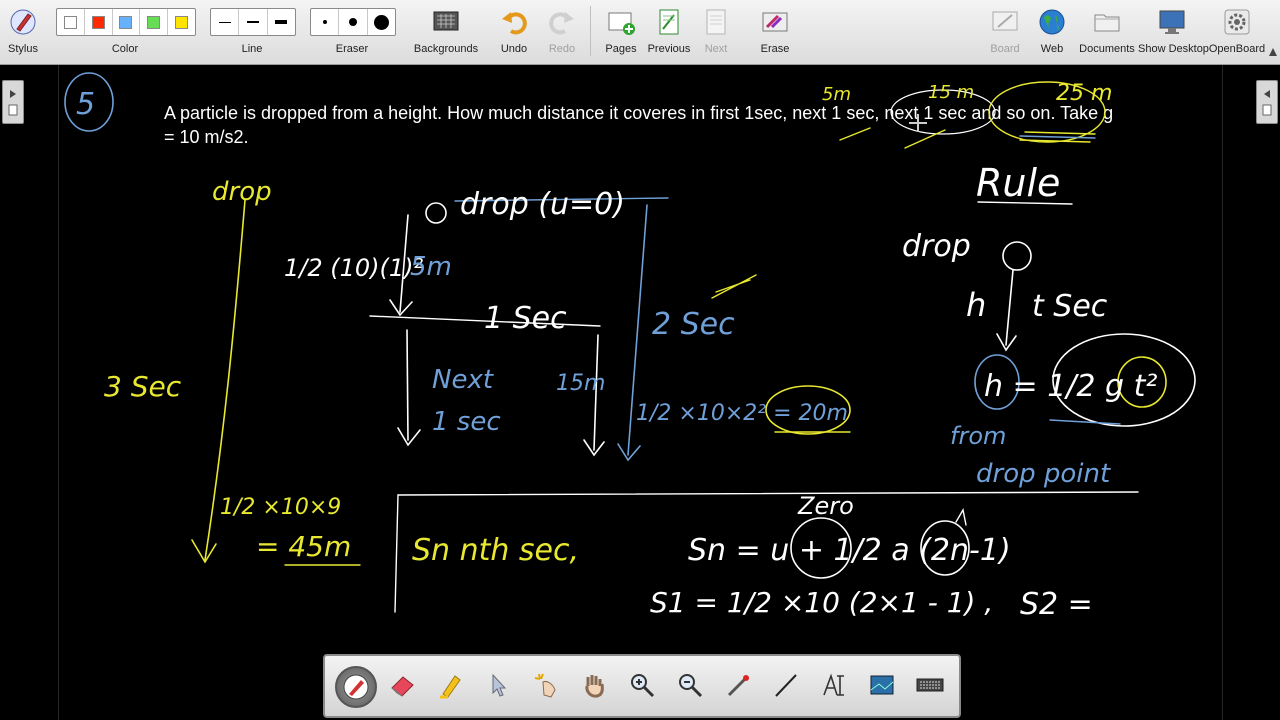  I want to click on expand-right-icon, so click(13, 103).